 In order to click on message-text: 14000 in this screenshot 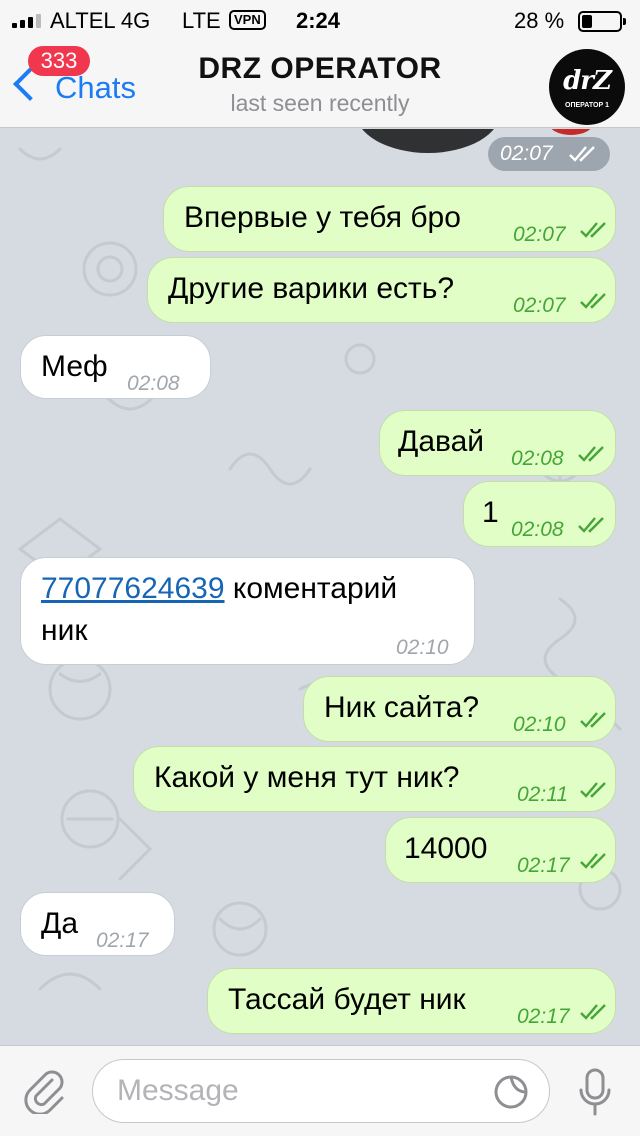, I will do `click(446, 848)`.